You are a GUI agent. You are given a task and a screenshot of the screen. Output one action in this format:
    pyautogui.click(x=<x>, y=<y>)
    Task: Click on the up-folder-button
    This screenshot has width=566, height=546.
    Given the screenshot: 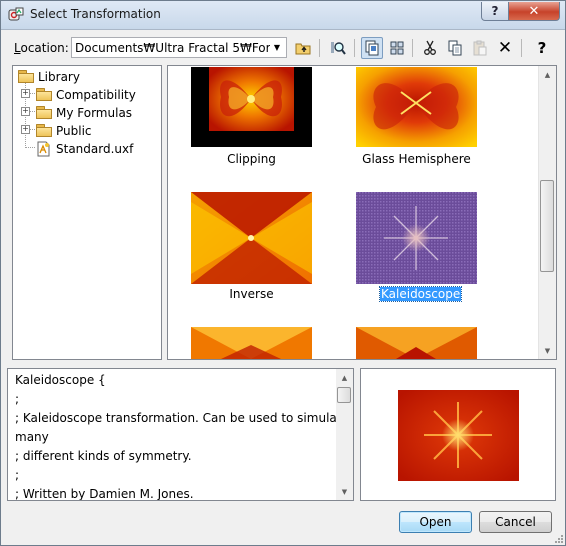 What is the action you would take?
    pyautogui.click(x=303, y=48)
    